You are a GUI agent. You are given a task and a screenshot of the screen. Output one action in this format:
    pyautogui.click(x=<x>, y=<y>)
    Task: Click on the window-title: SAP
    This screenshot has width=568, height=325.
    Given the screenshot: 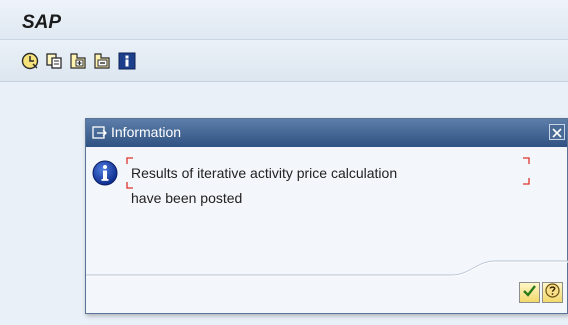 What is the action you would take?
    pyautogui.click(x=42, y=22)
    